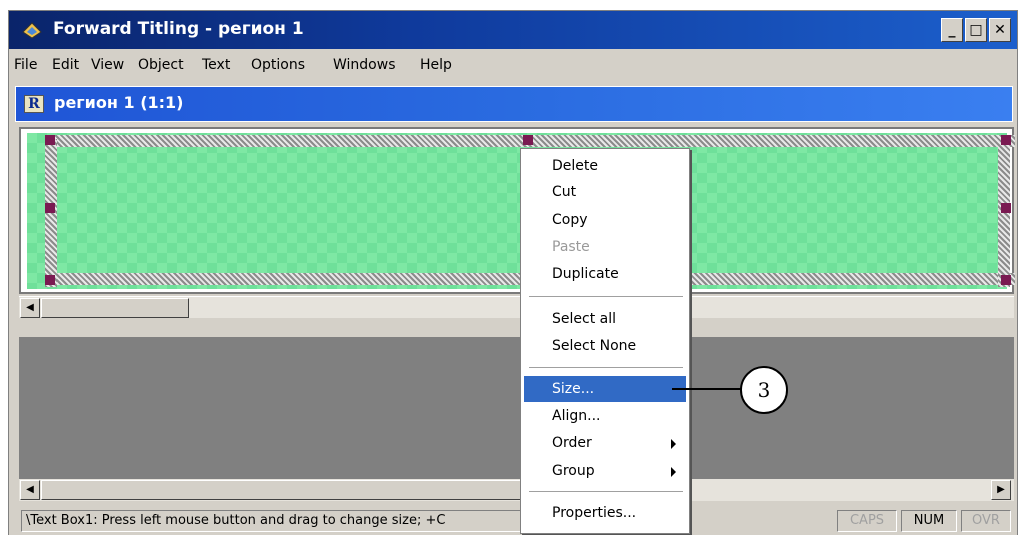  Describe the element at coordinates (528, 140) in the screenshot. I see `resize-handle-top-center` at that location.